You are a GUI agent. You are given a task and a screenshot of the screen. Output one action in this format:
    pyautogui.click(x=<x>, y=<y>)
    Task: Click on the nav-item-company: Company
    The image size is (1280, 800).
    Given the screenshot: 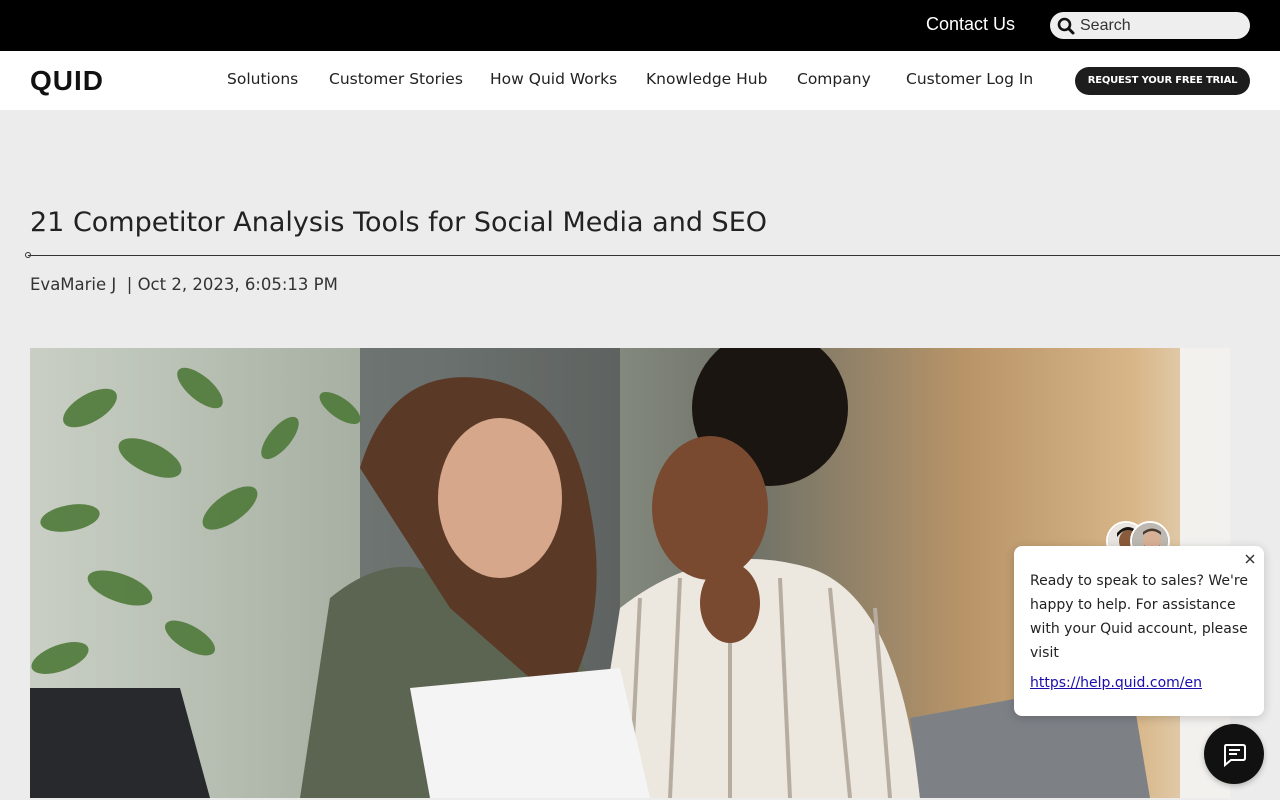 What is the action you would take?
    pyautogui.click(x=834, y=79)
    